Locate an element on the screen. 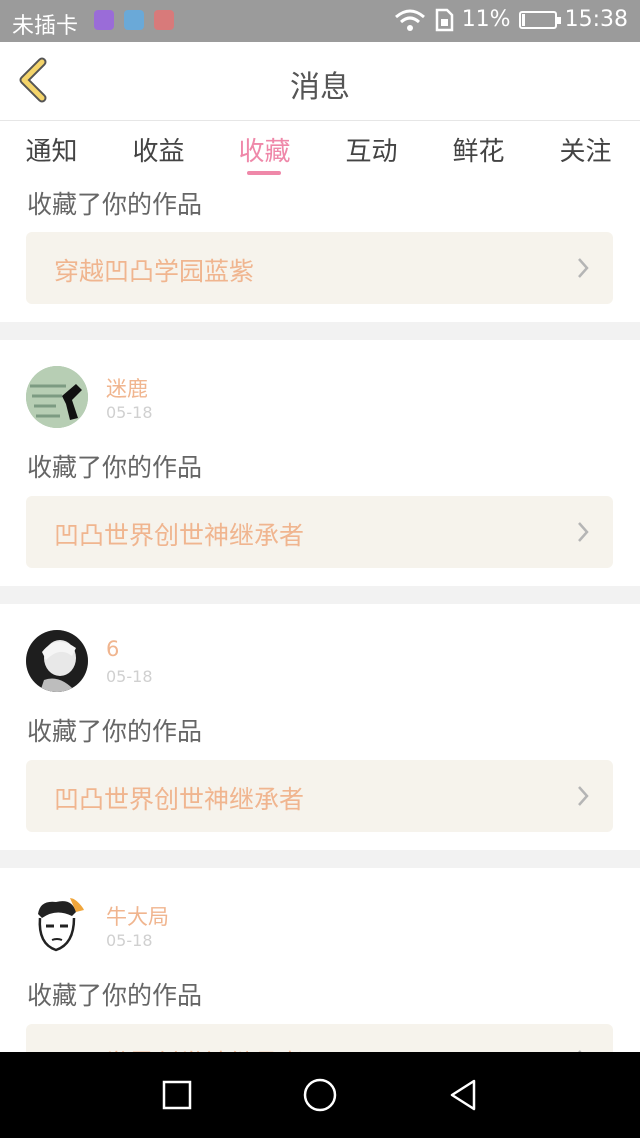 The height and width of the screenshot is (1138, 640). sim-icon is located at coordinates (444, 19).